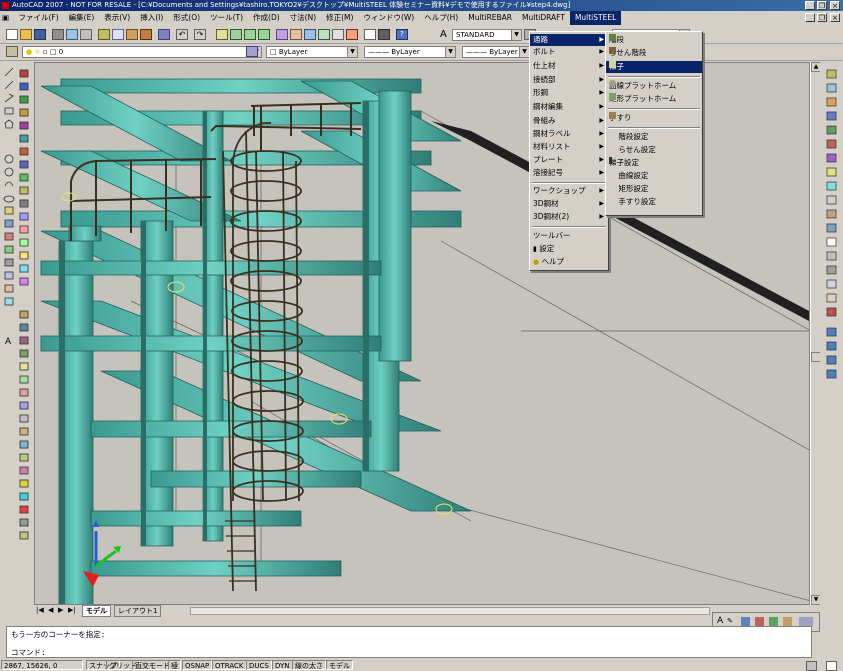 The image size is (843, 671). I want to click on menu-view: 表示(V), so click(117, 18).